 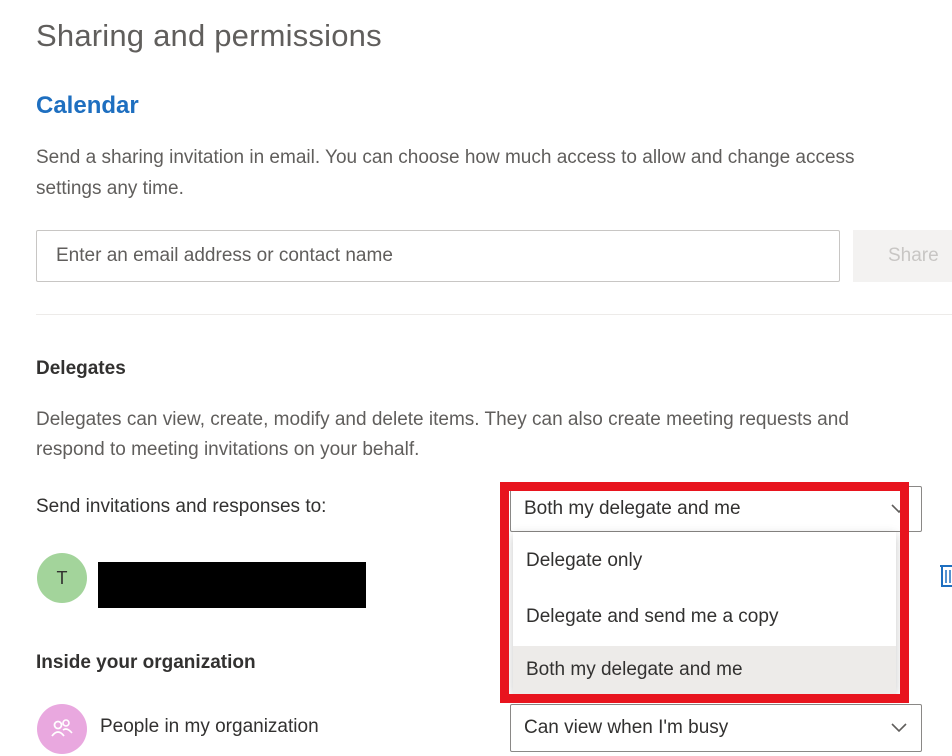 I want to click on option-label: Delegate only, so click(x=584, y=560).